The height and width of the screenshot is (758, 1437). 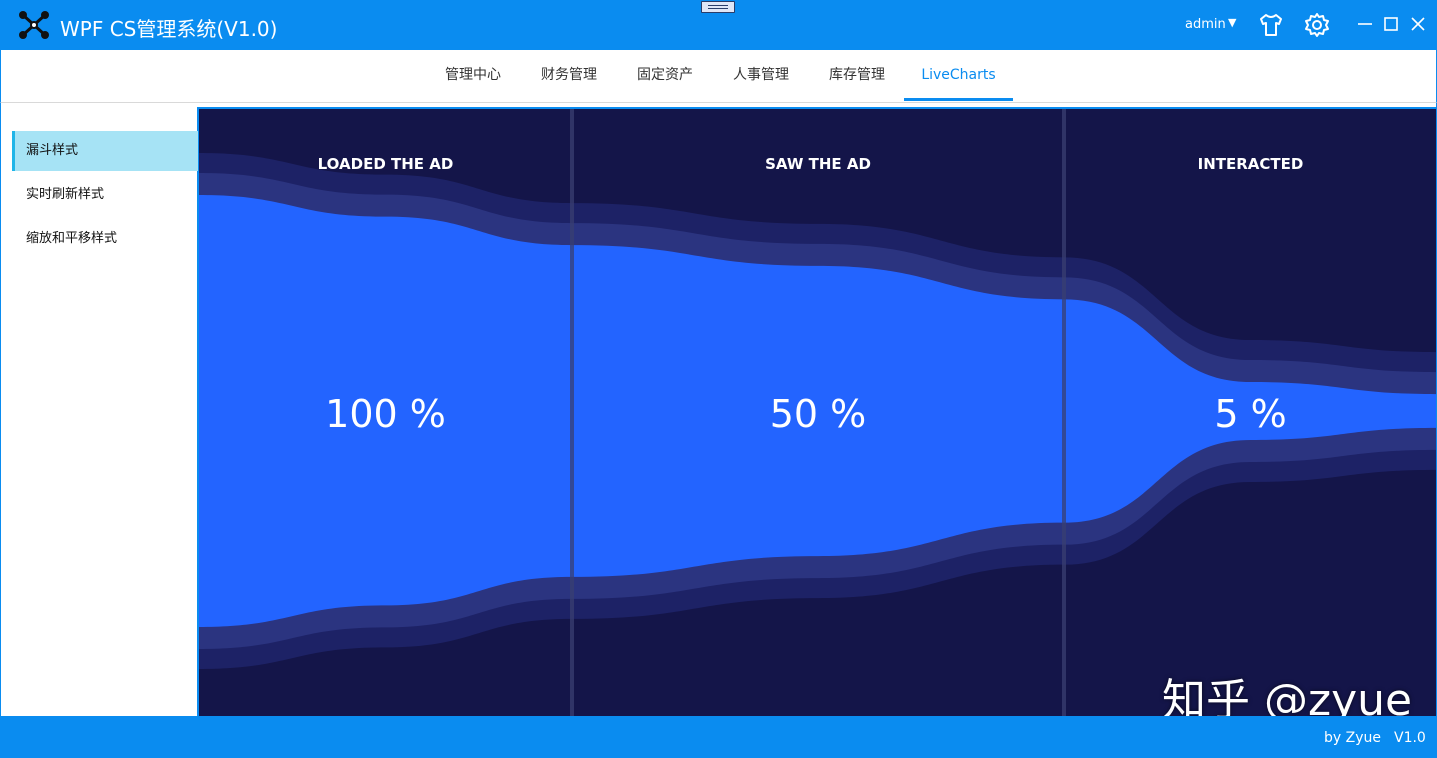 I want to click on close-icon, so click(x=1418, y=24).